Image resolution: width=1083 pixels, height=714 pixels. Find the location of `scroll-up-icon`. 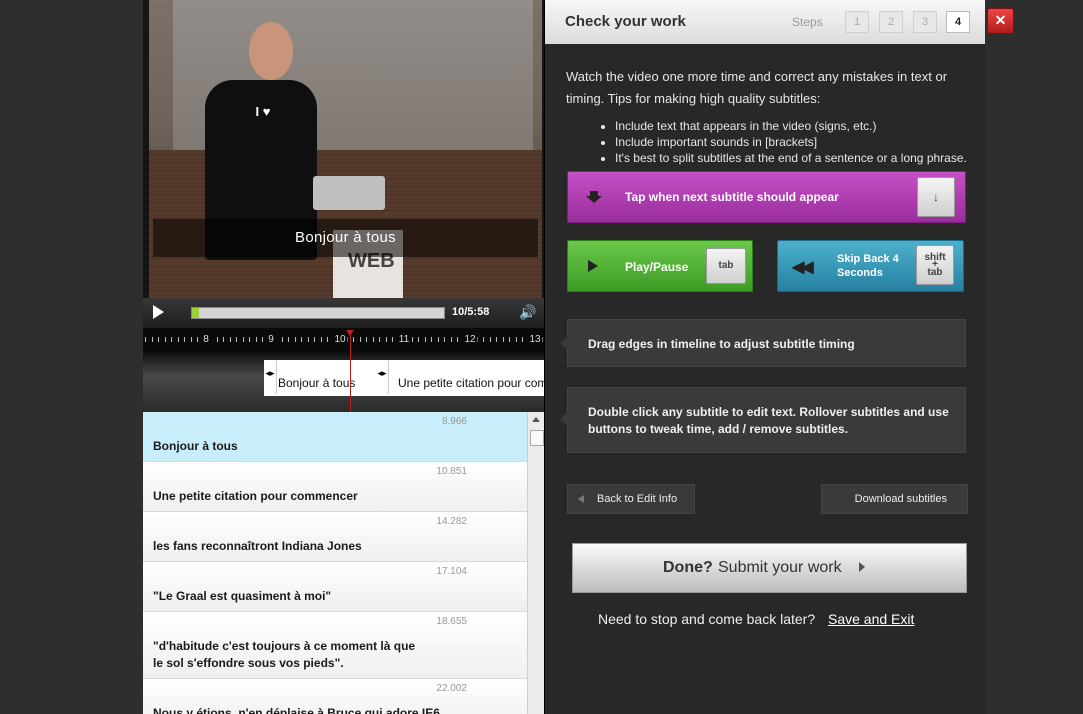

scroll-up-icon is located at coordinates (536, 419).